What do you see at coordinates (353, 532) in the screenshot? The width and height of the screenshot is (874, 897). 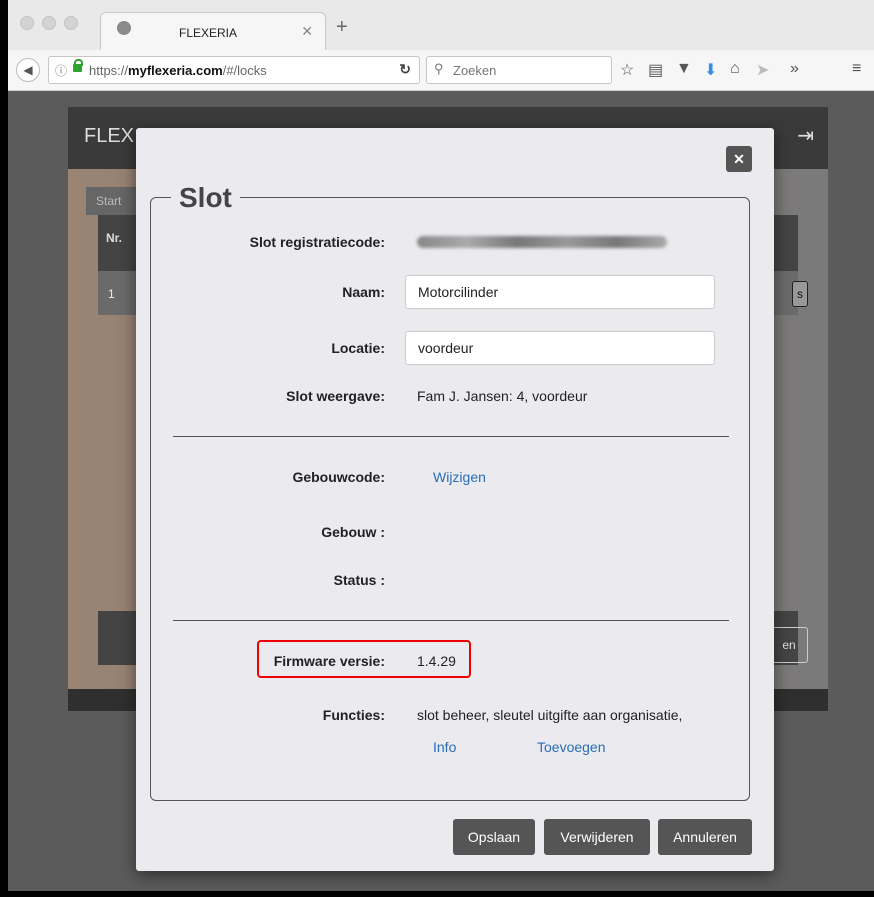 I see `building-label: Gebouw :` at bounding box center [353, 532].